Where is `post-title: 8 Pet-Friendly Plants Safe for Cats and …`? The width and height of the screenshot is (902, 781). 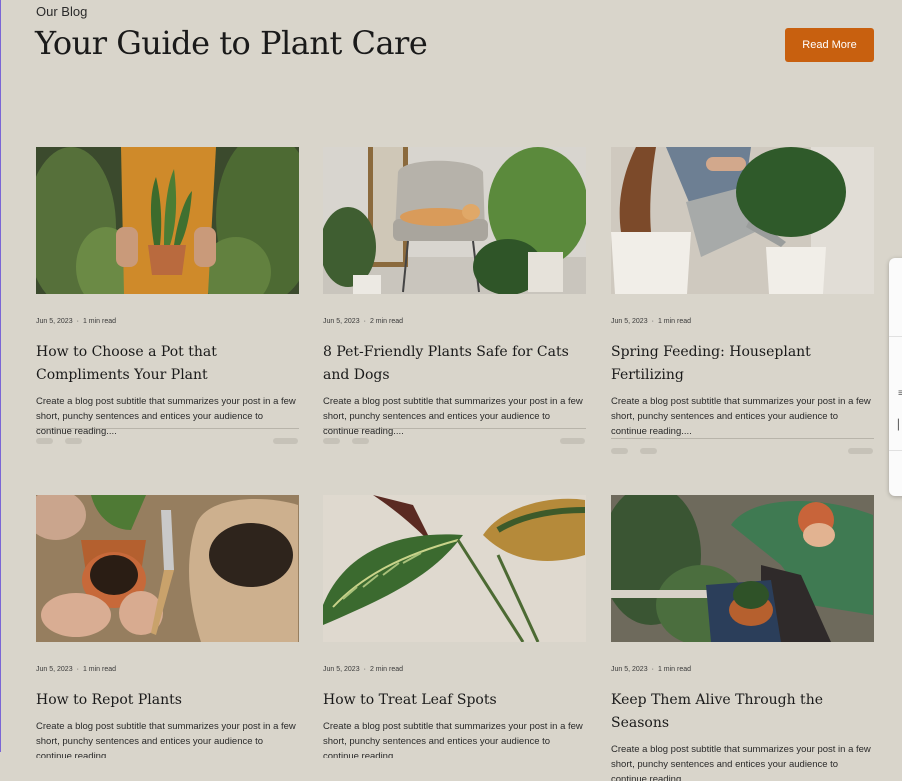
post-title: 8 Pet-Friendly Plants Safe for Cats and … is located at coordinates (454, 364).